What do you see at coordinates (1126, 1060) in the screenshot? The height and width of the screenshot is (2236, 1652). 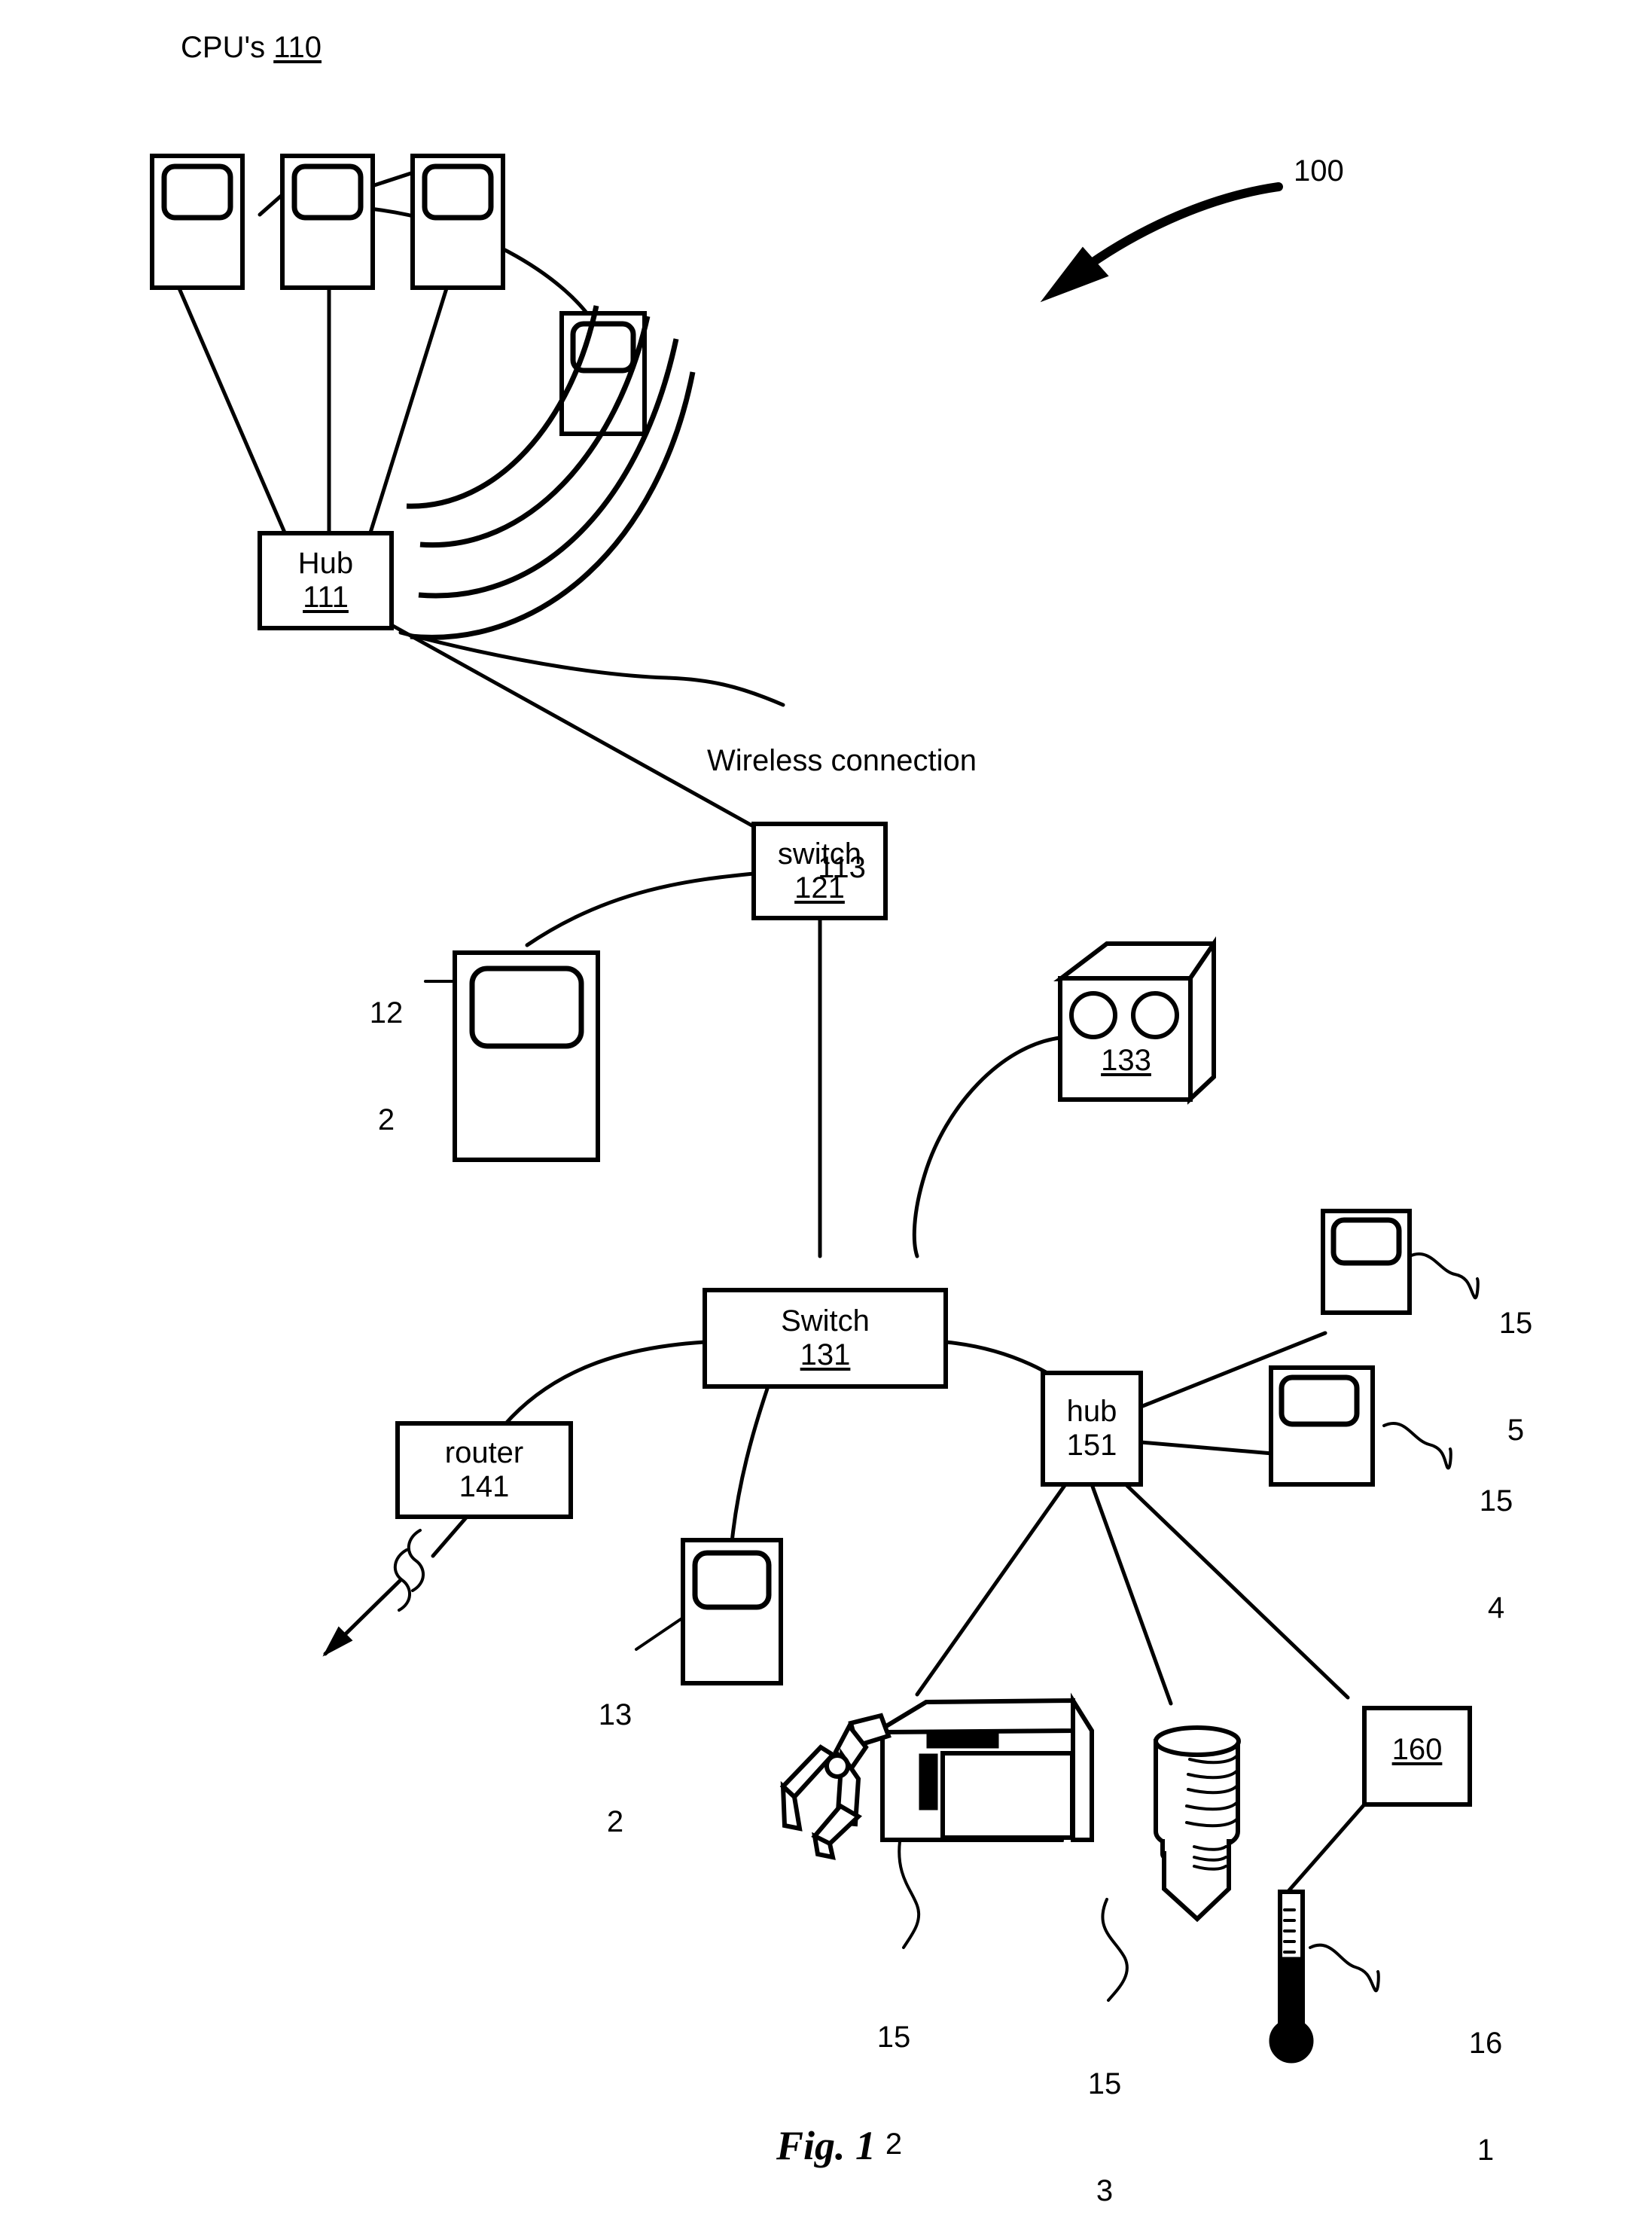 I see `device-133-ref: 133` at bounding box center [1126, 1060].